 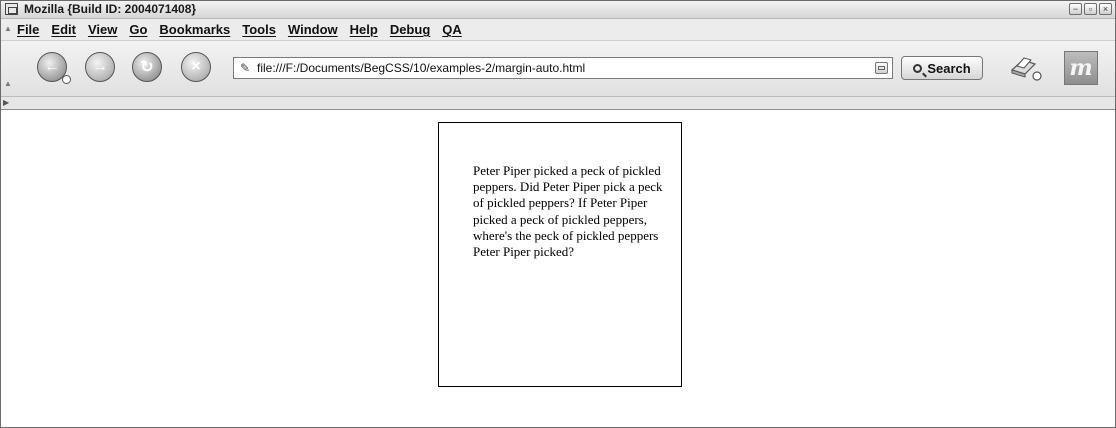 I want to click on menu-help: Help, so click(x=364, y=29).